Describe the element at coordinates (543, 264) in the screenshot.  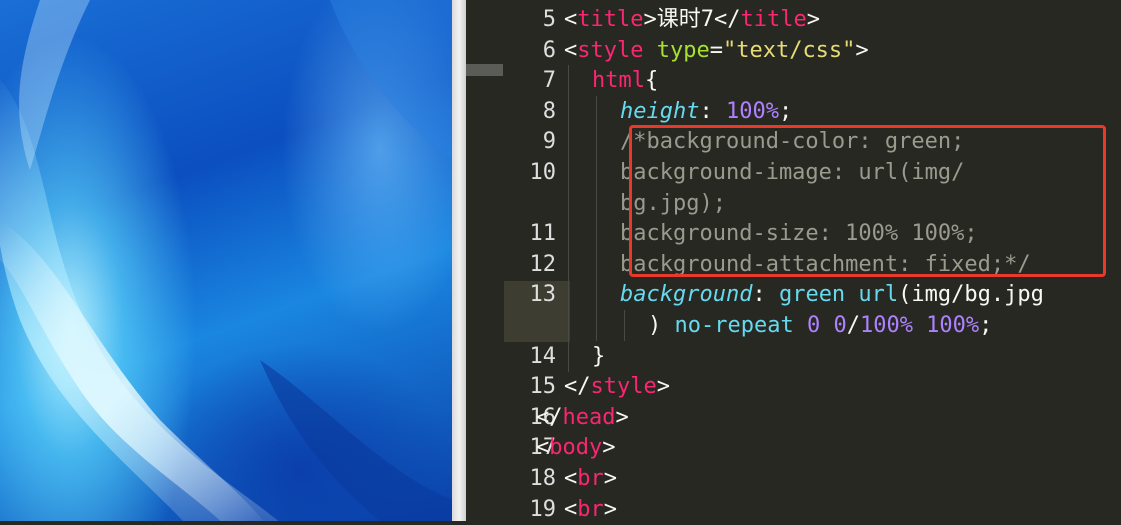
I see `line-number: 12` at that location.